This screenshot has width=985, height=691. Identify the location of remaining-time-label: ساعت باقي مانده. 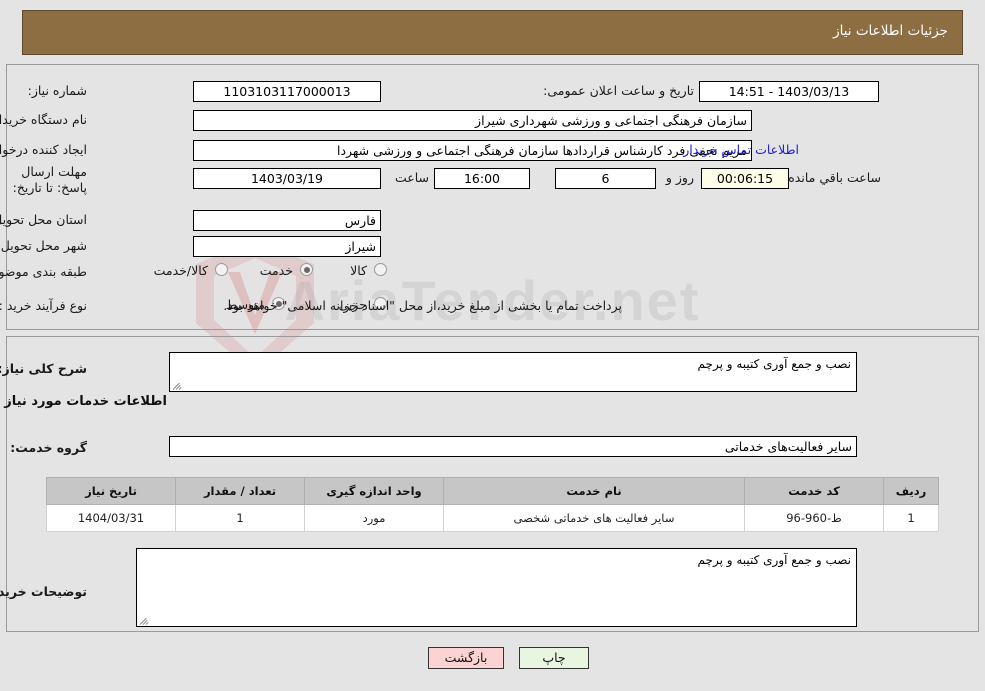
(834, 177).